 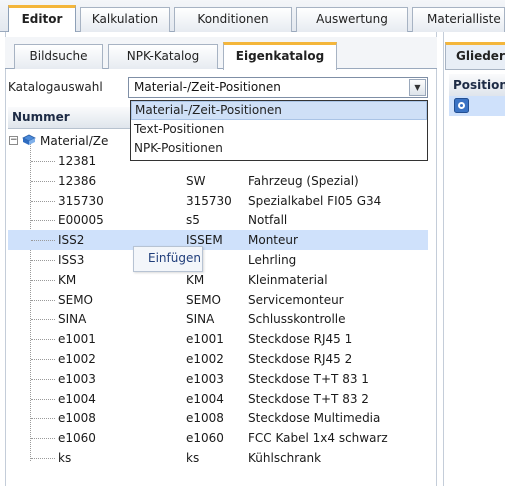 What do you see at coordinates (218, 260) in the screenshot?
I see `tree-row: ISS3 Lehrling` at bounding box center [218, 260].